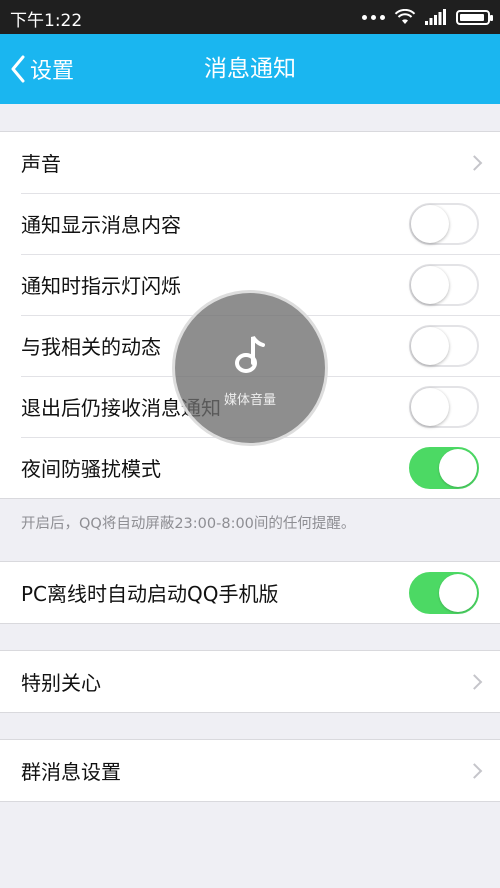 This screenshot has width=500, height=888. I want to click on wifi-icon, so click(405, 16).